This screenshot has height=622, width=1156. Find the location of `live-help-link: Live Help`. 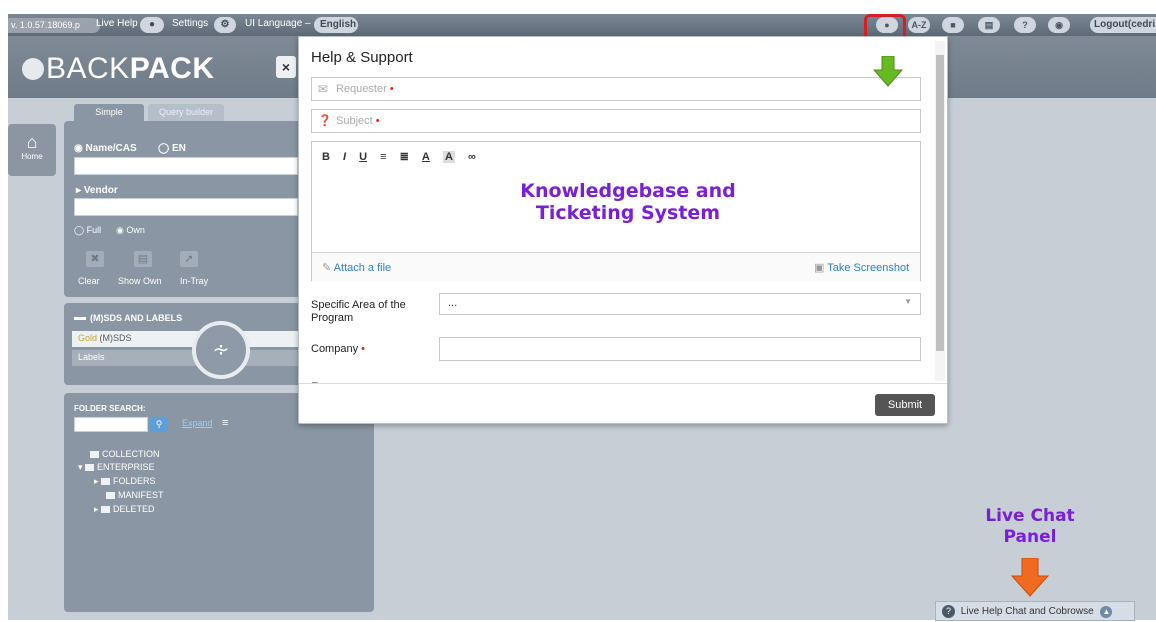

live-help-link: Live Help is located at coordinates (117, 23).